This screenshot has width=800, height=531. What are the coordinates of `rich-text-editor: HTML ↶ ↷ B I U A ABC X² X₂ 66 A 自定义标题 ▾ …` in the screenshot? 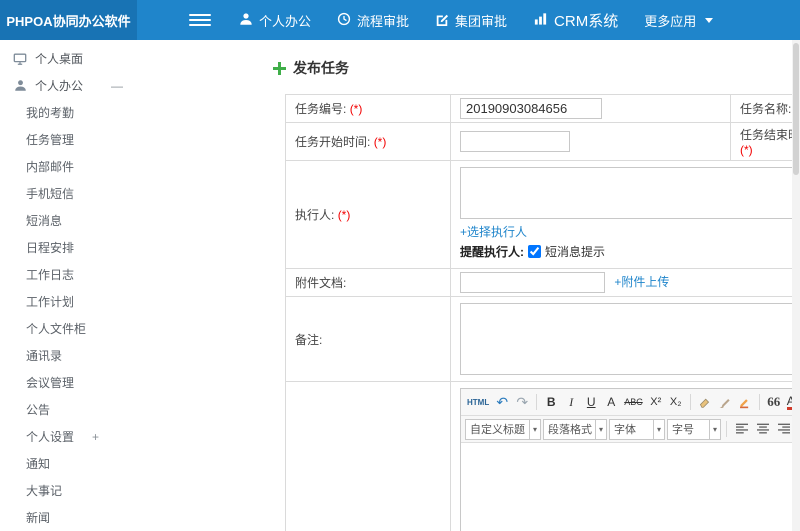 It's located at (630, 459).